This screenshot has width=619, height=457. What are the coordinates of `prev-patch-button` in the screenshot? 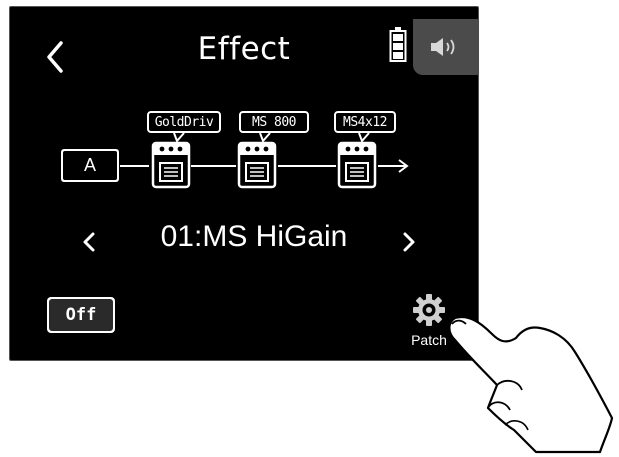 It's located at (89, 242).